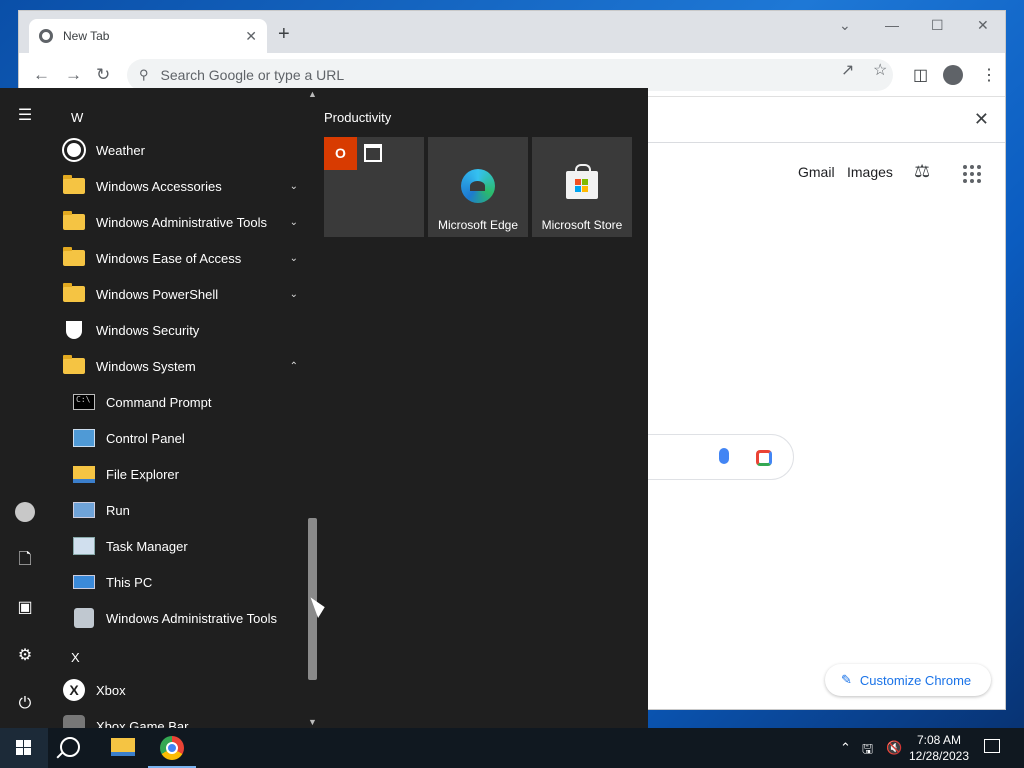 The image size is (1024, 768). What do you see at coordinates (84, 546) in the screenshot?
I see `task-manager-icon` at bounding box center [84, 546].